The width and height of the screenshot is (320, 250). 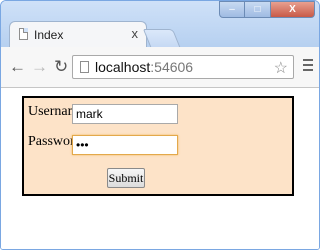 I want to click on forward-arrow-icon: →, so click(x=39, y=67).